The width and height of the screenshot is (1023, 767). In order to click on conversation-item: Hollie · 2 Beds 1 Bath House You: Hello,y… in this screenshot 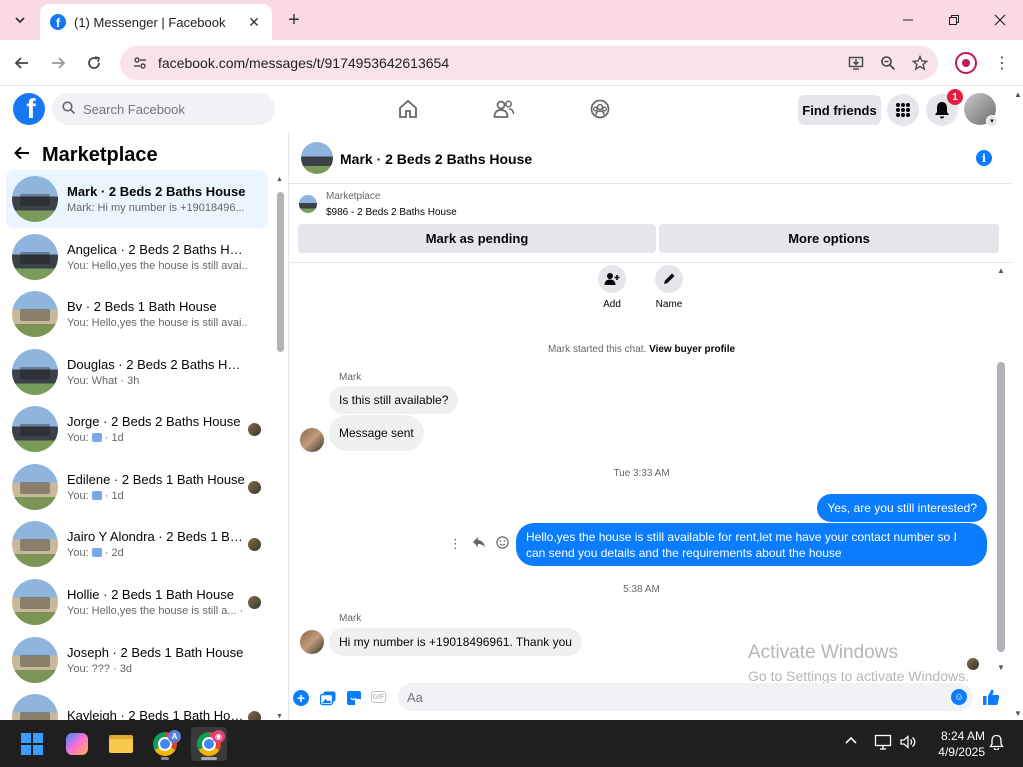, I will do `click(137, 602)`.